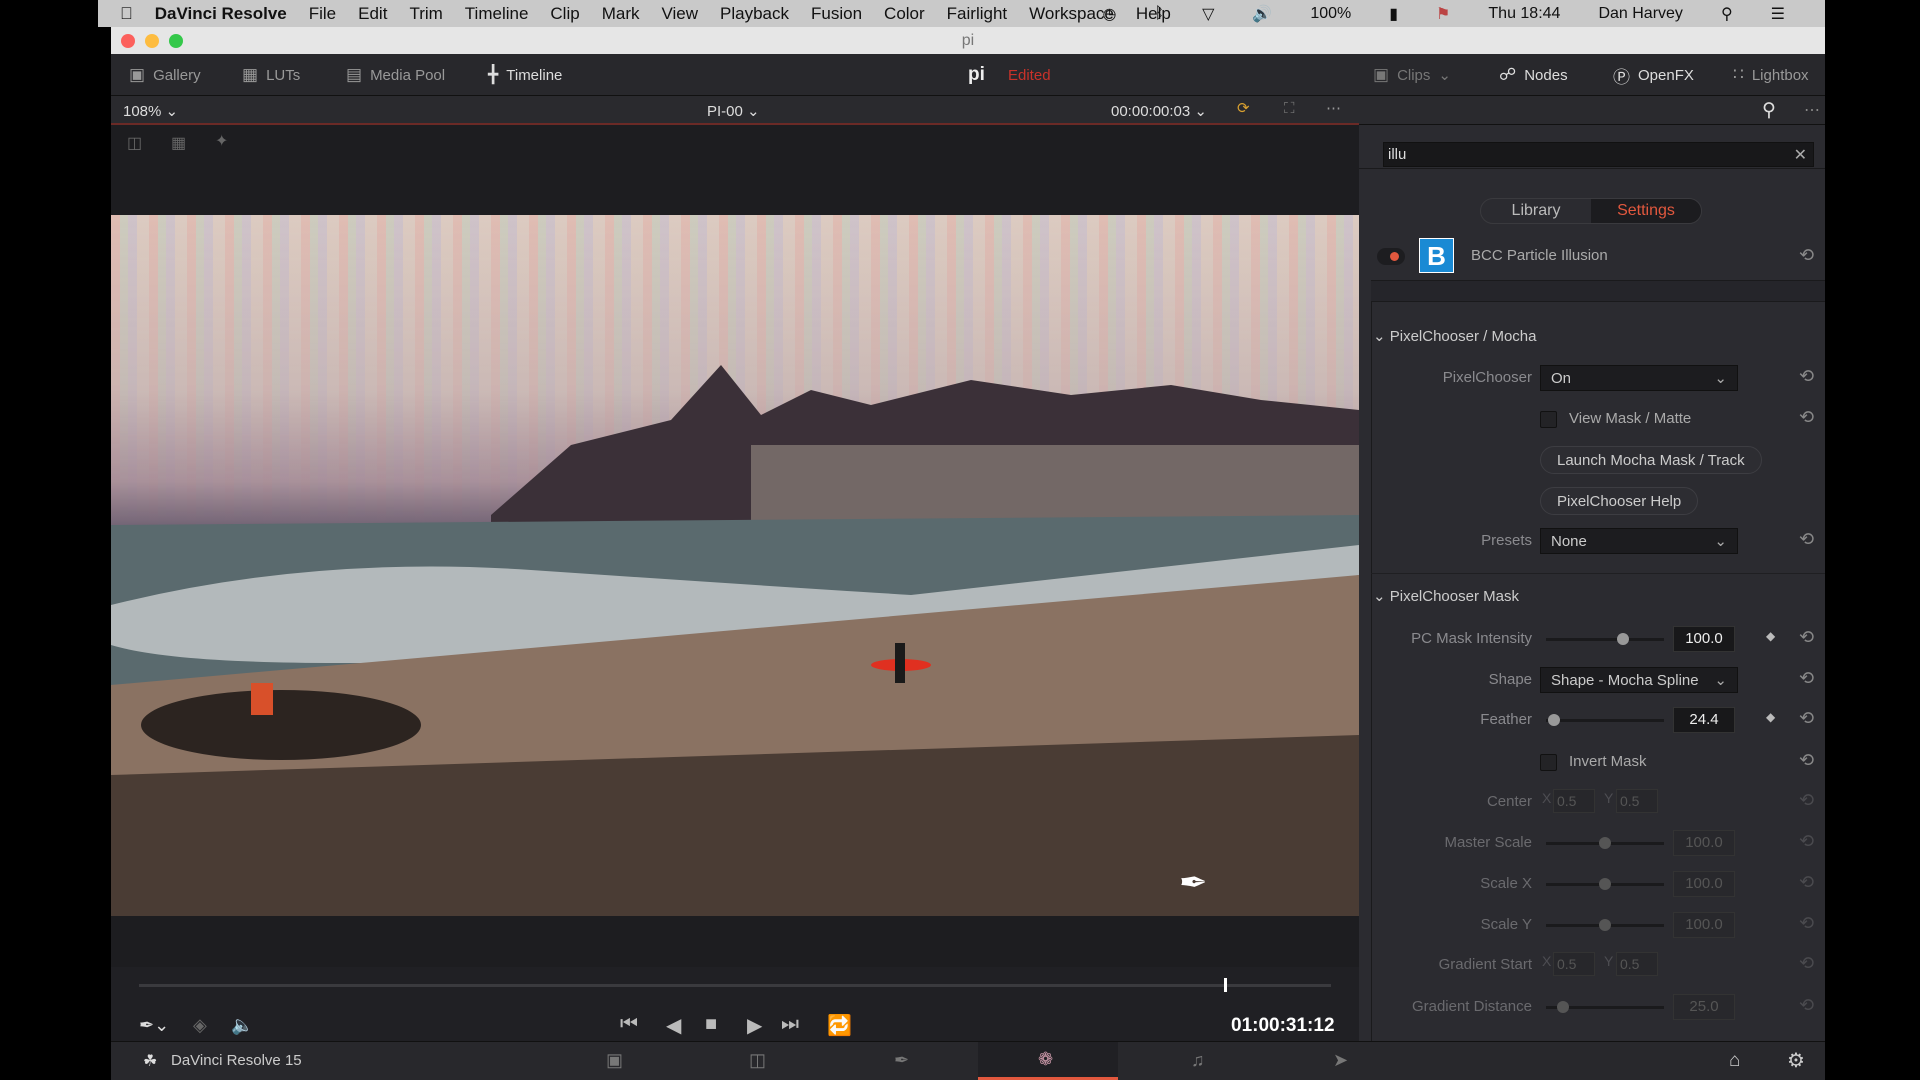 The width and height of the screenshot is (1920, 1080). What do you see at coordinates (1704, 1007) in the screenshot?
I see `gradient-distance-input: 25.0` at bounding box center [1704, 1007].